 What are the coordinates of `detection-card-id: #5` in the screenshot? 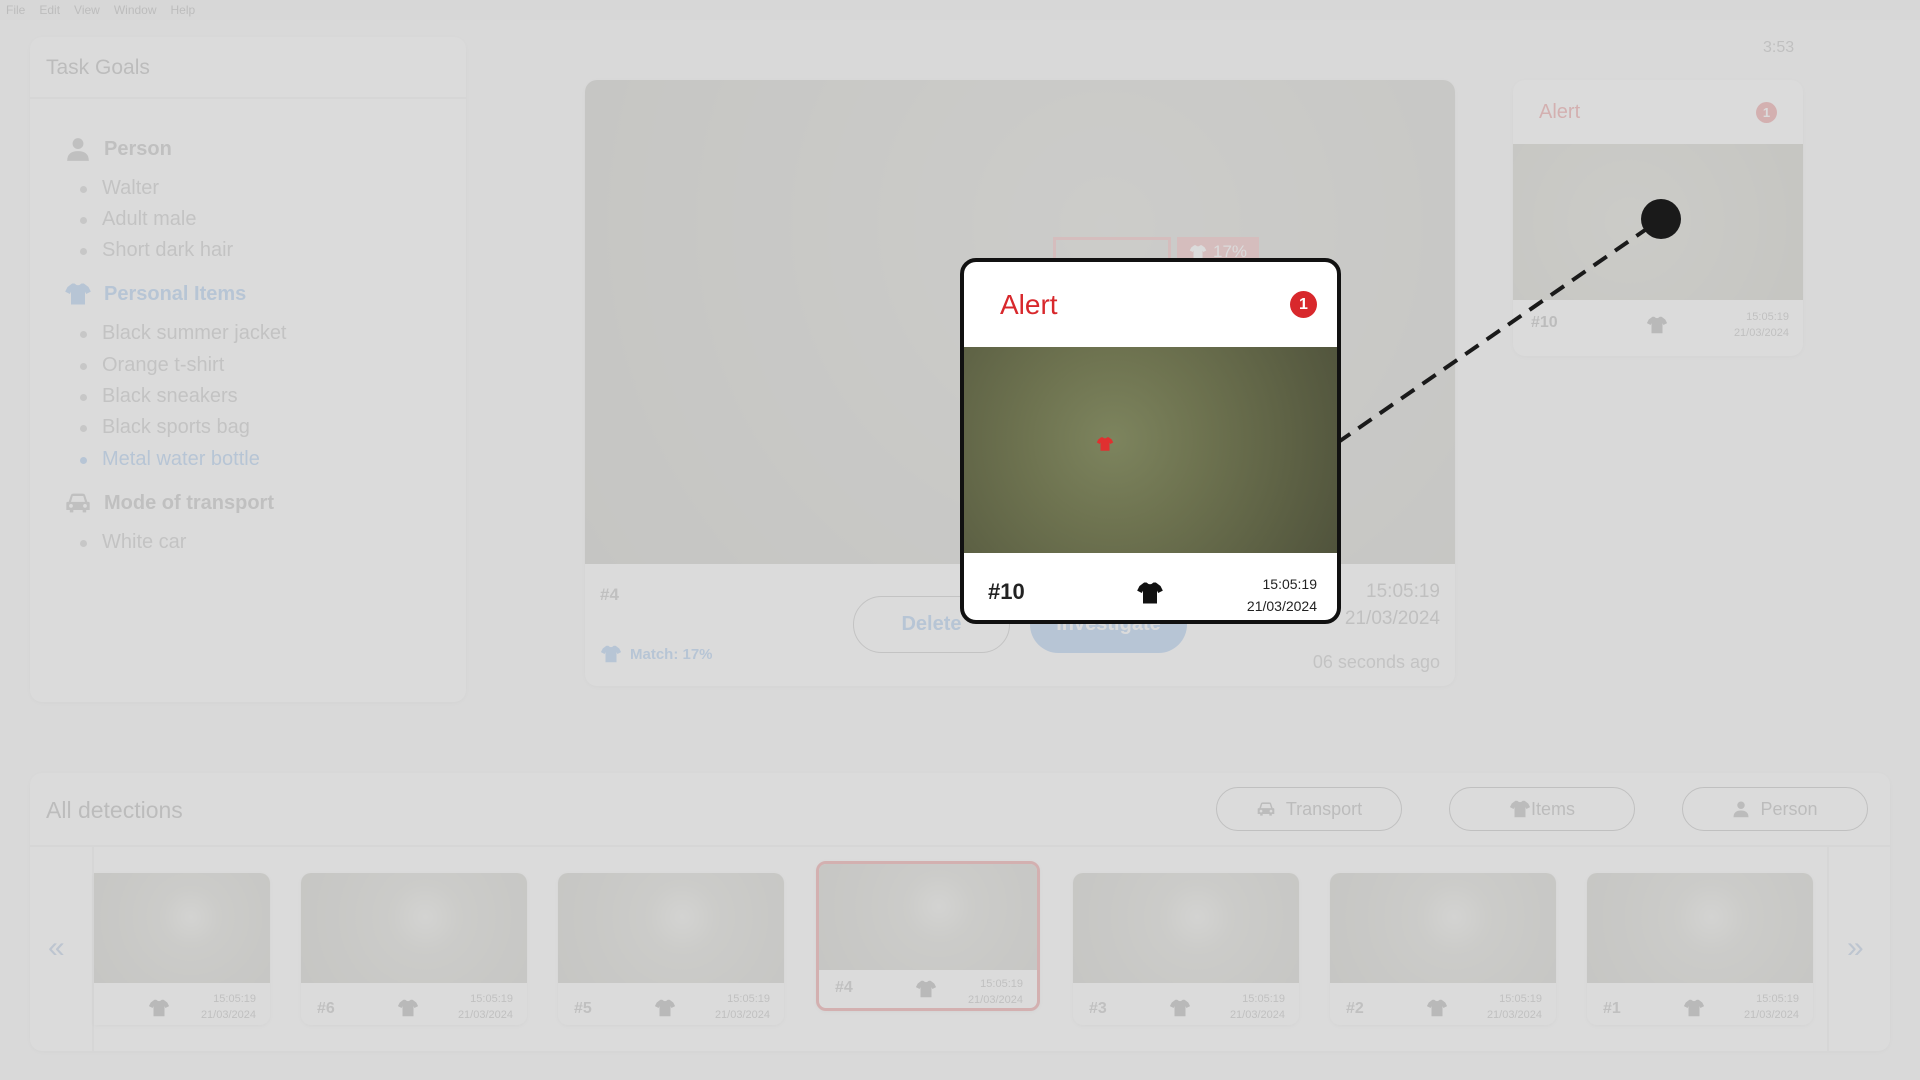 It's located at (583, 1008).